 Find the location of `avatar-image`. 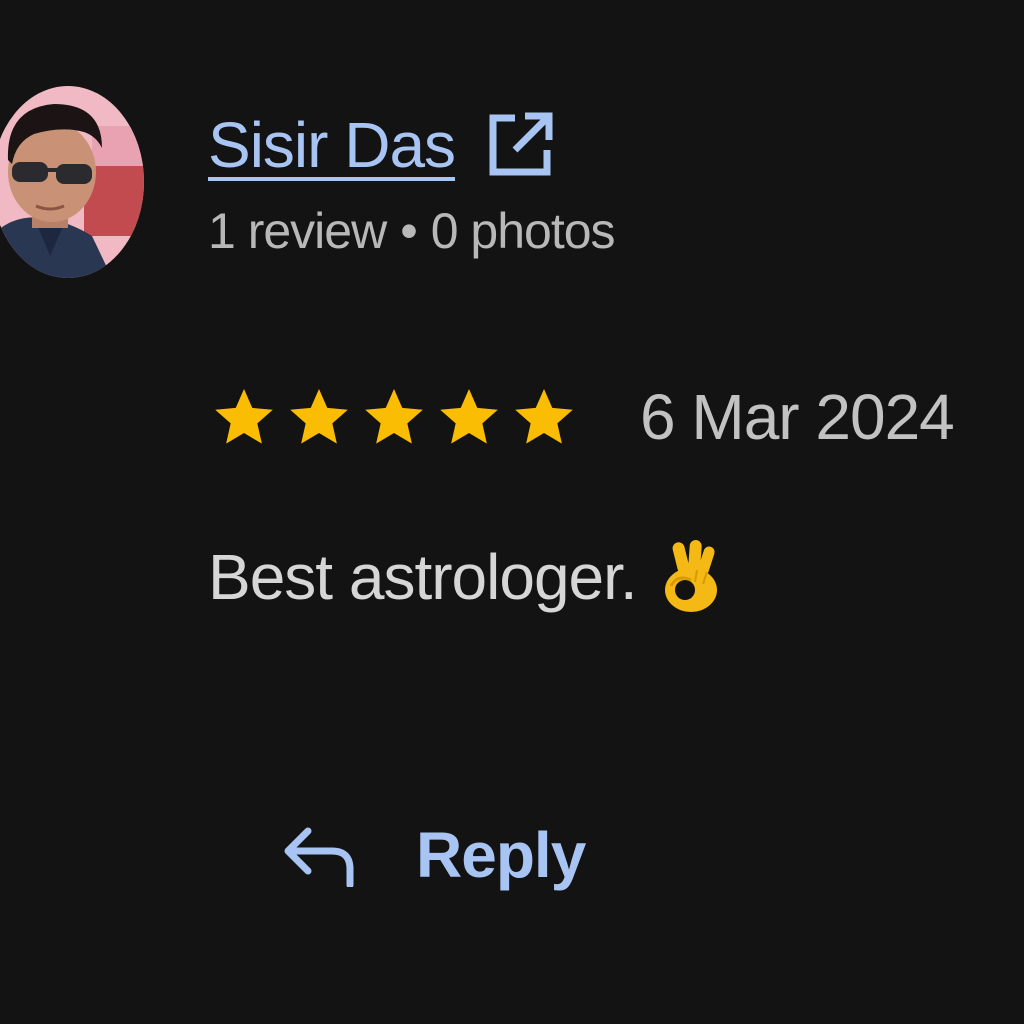

avatar-image is located at coordinates (72, 182).